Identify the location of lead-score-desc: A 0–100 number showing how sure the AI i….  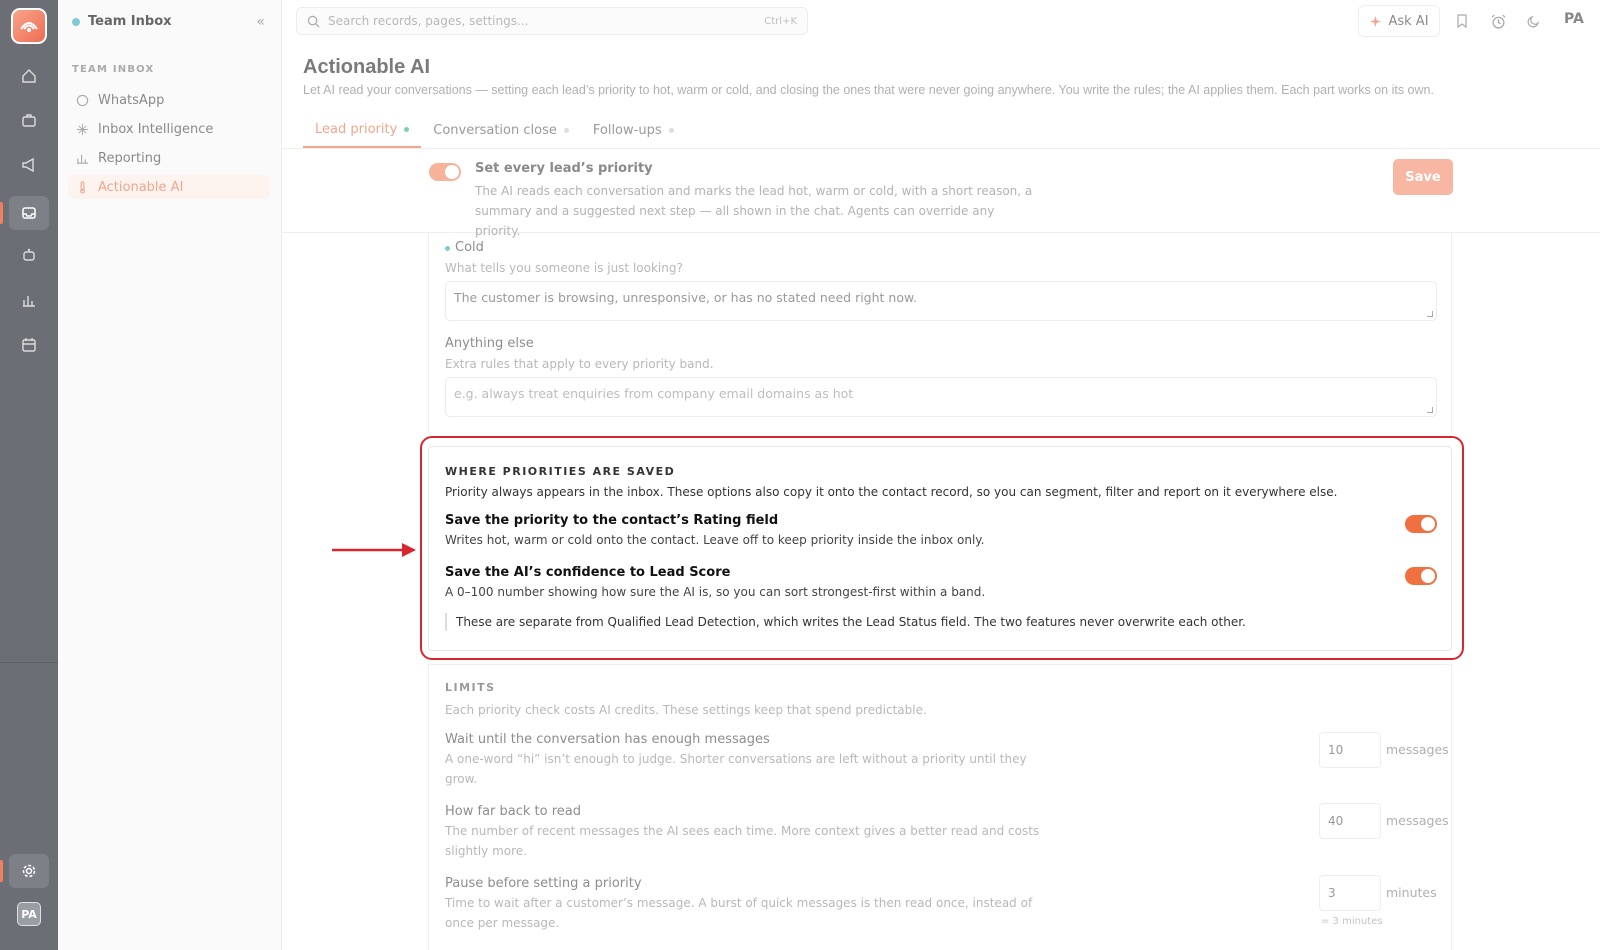
(715, 592).